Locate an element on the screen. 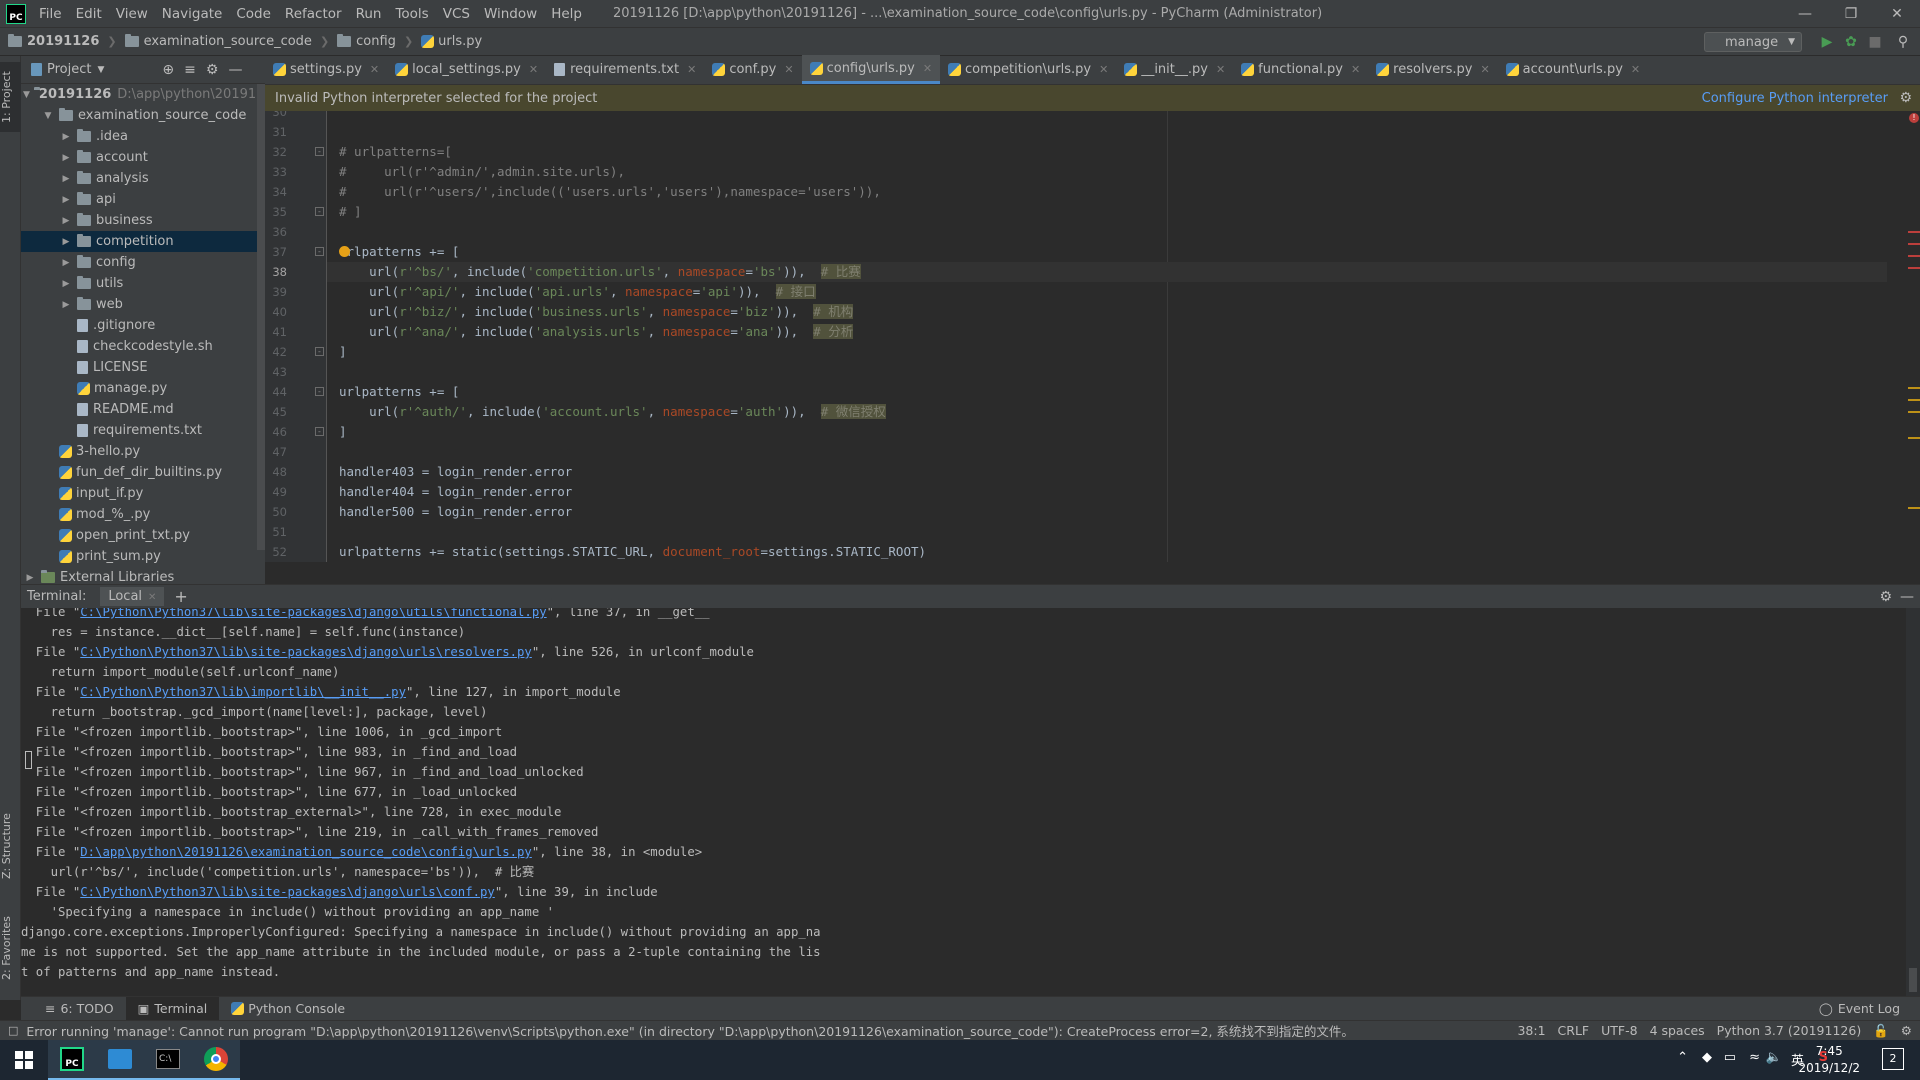 This screenshot has height=1080, width=1920. tree-item: README.md is located at coordinates (143, 409).